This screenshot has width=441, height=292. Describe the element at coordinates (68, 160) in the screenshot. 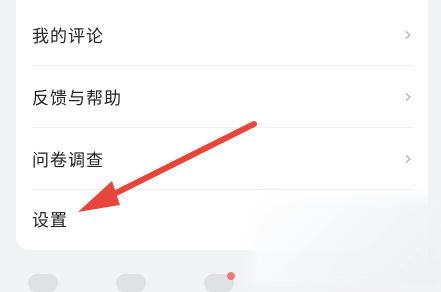

I see `menu-item-label: 问卷调查` at that location.